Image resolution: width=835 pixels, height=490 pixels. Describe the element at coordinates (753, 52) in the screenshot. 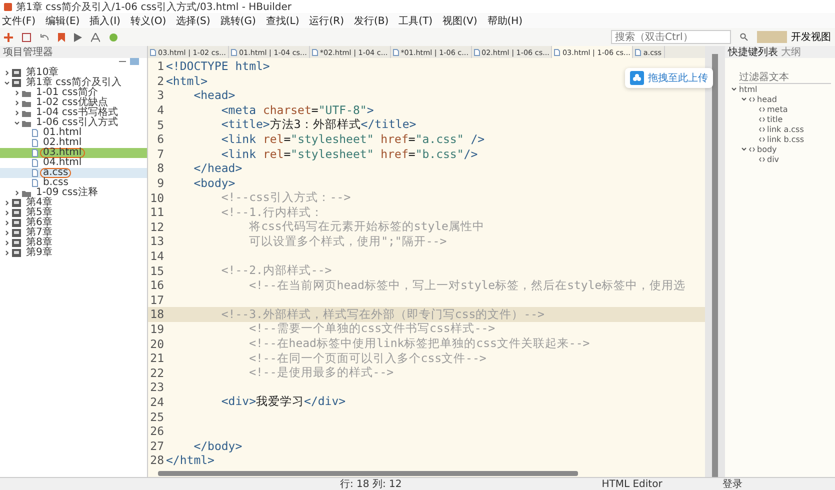

I see `panel-tab: 快捷键列表` at that location.